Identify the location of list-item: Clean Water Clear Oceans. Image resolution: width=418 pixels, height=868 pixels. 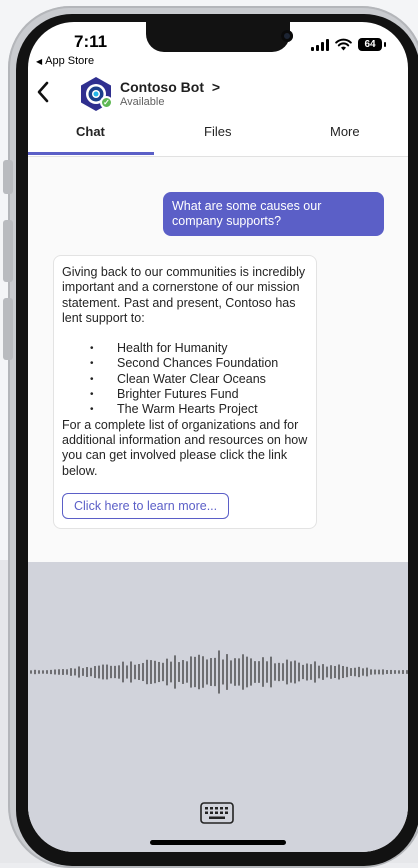
(185, 380).